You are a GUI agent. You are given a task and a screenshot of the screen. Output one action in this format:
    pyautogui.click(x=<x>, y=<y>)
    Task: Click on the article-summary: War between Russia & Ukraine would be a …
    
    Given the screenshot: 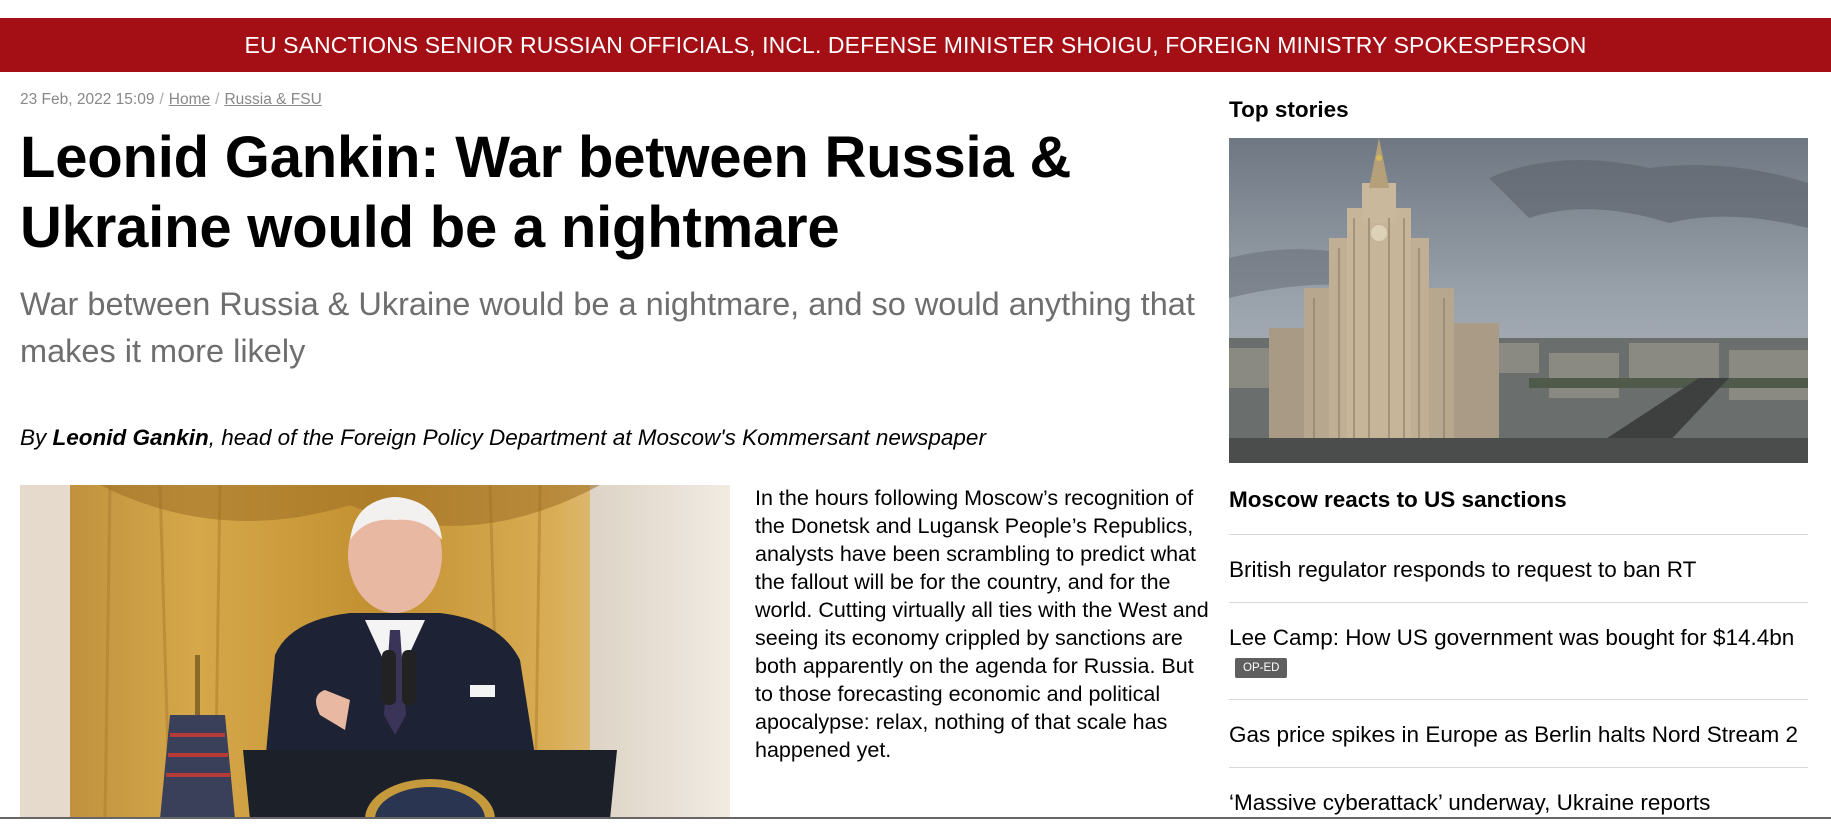 What is the action you would take?
    pyautogui.click(x=607, y=327)
    